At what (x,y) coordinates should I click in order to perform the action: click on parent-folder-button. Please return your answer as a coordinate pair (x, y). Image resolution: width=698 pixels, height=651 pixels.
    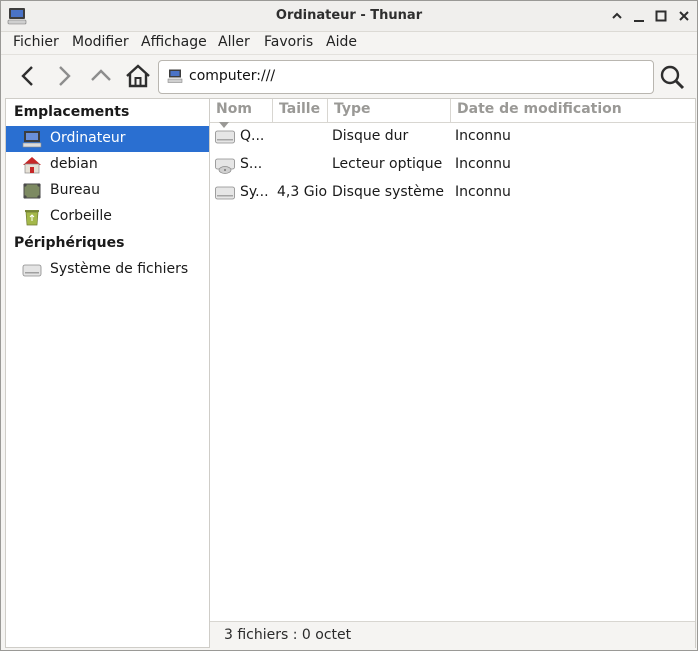
    Looking at the image, I should click on (101, 76).